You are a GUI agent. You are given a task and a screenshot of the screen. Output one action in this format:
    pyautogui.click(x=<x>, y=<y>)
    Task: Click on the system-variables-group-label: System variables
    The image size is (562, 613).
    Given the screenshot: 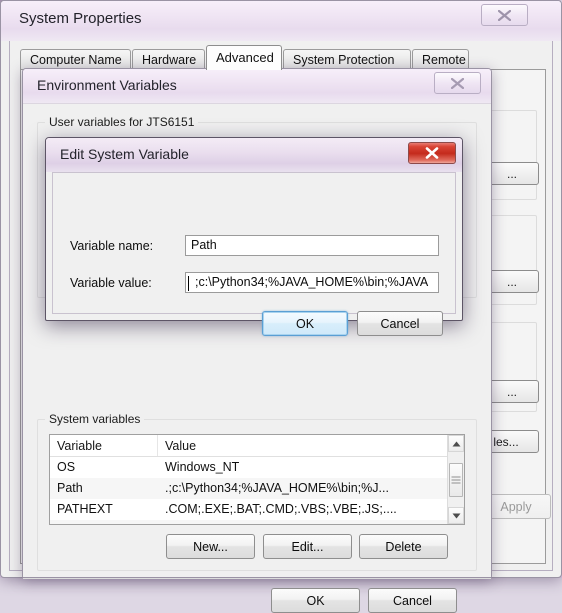 What is the action you would take?
    pyautogui.click(x=95, y=419)
    